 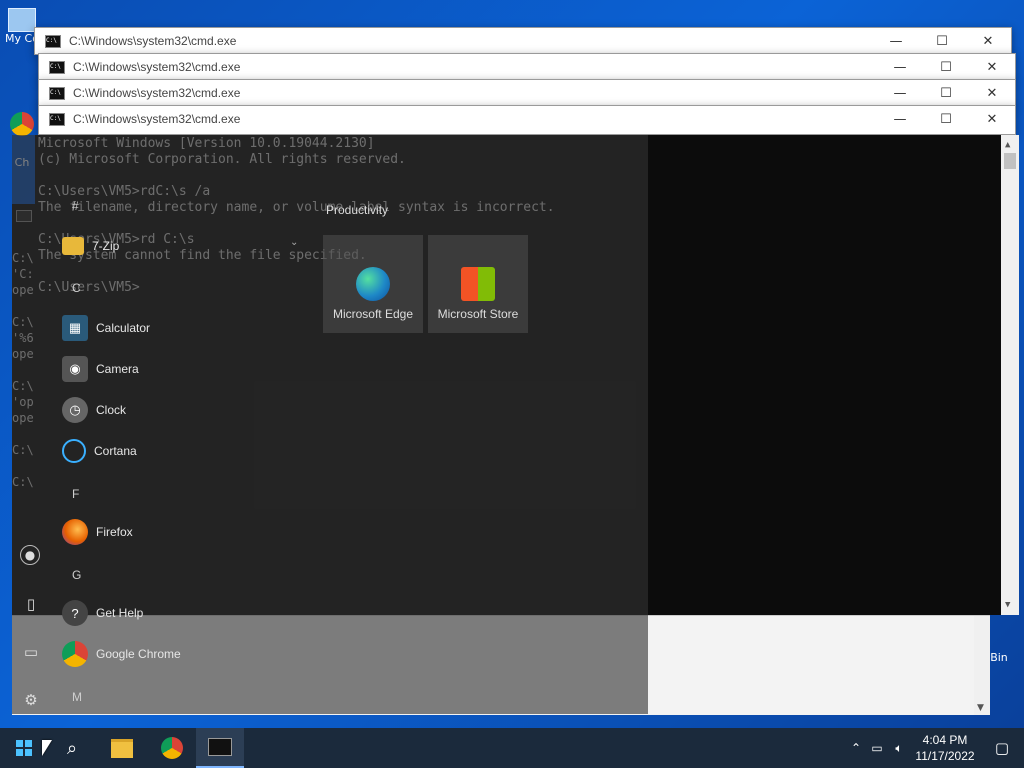 I want to click on cortana-icon, so click(x=74, y=451).